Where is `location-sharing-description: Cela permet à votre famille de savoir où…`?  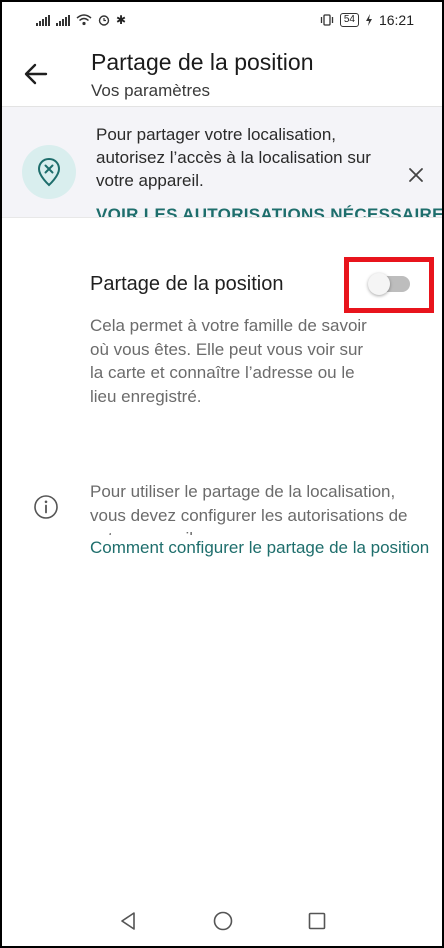 location-sharing-description: Cela permet à votre famille de savoir où… is located at coordinates (228, 361).